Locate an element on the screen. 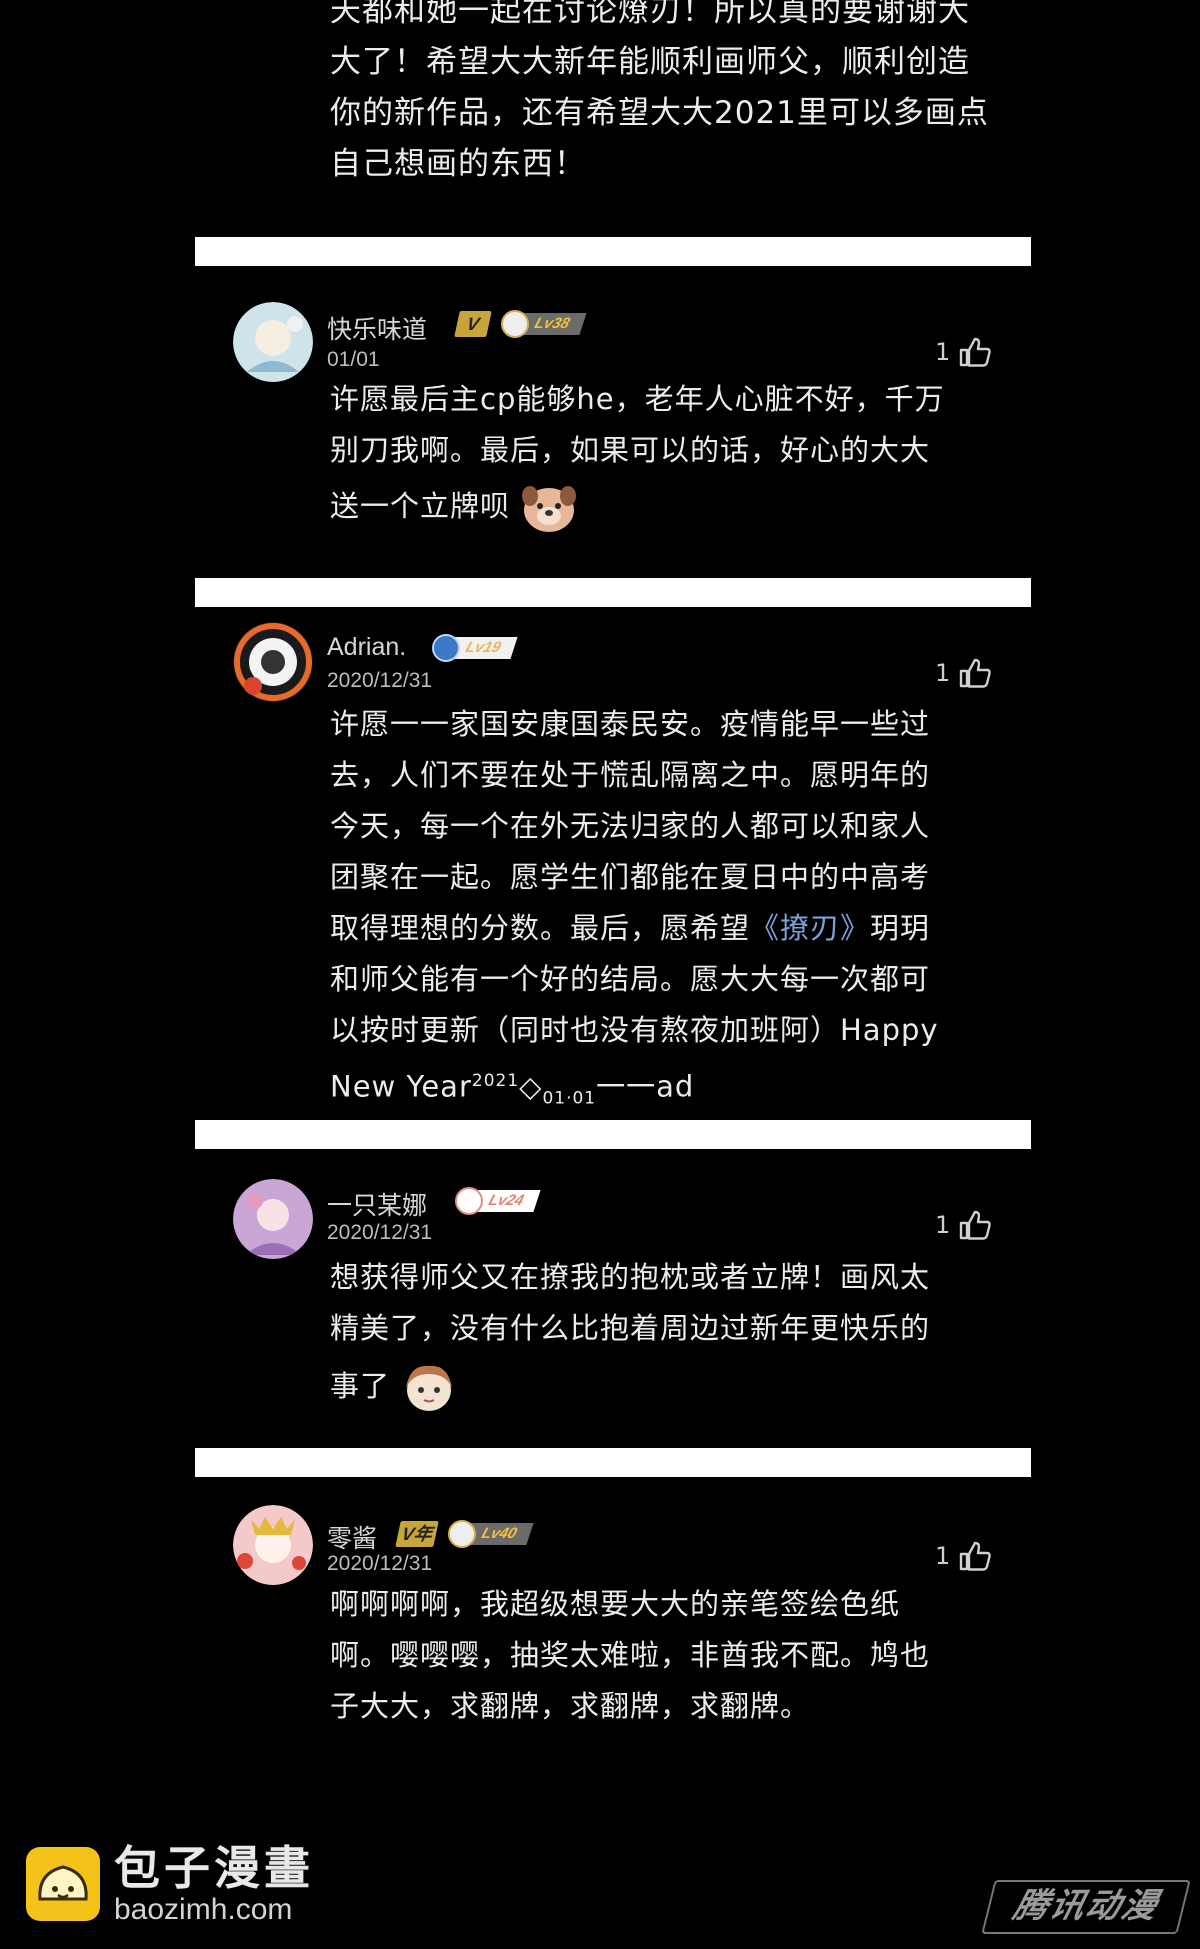 The height and width of the screenshot is (1949, 1200). comment-line: 啊。嘤嘤嘤，抽奖太难啦，非酋我不配。鸠也 is located at coordinates (630, 1655).